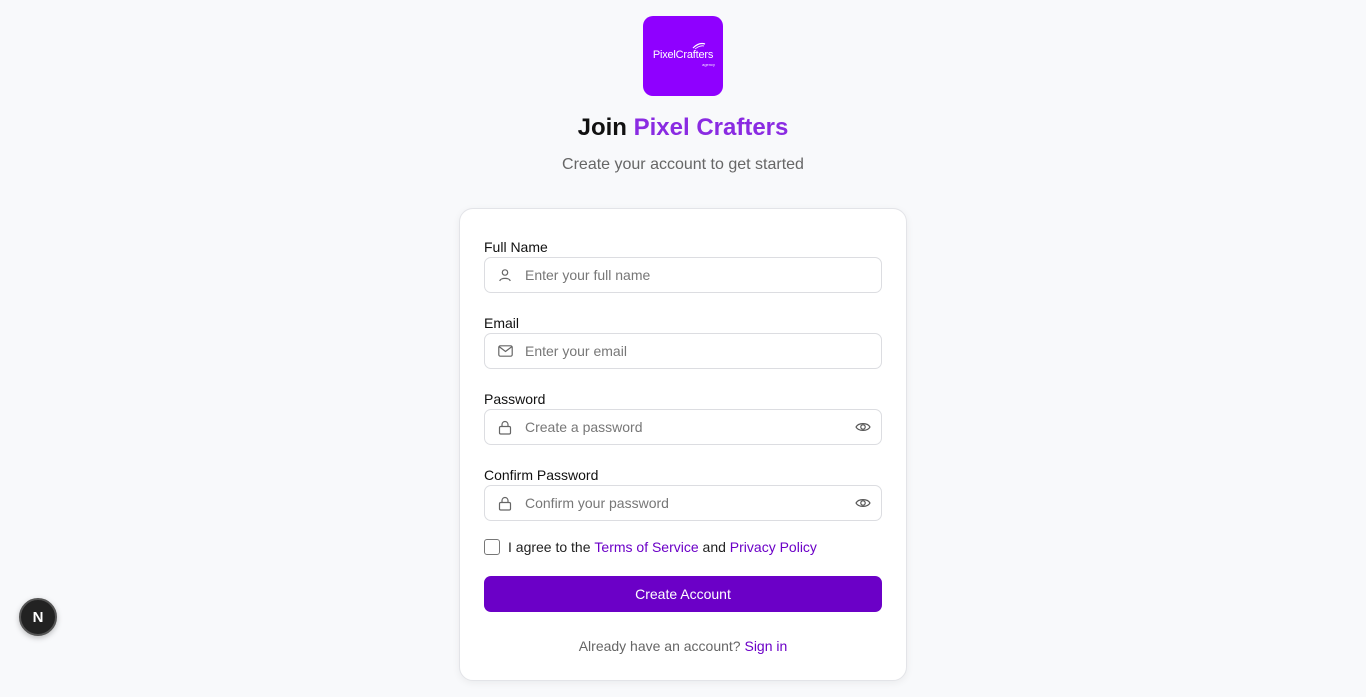 The width and height of the screenshot is (1366, 697). I want to click on confirm-password-field, so click(683, 503).